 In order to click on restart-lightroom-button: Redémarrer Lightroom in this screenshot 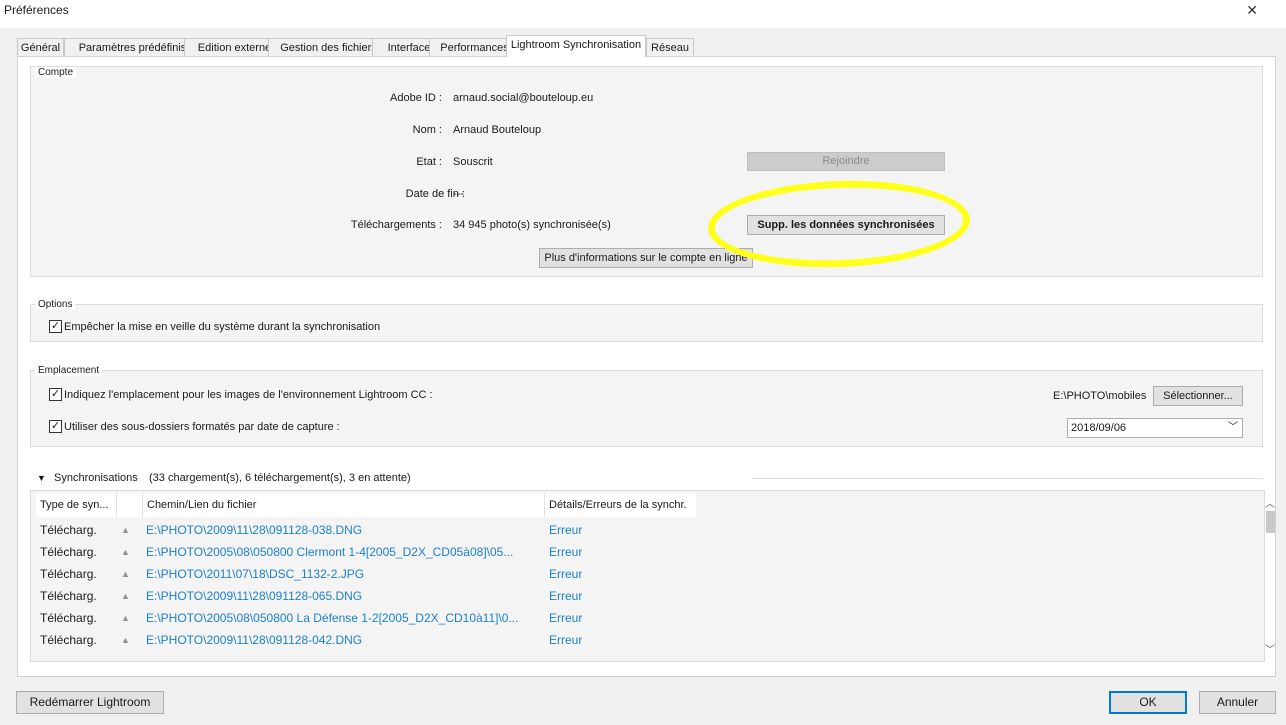, I will do `click(90, 702)`.